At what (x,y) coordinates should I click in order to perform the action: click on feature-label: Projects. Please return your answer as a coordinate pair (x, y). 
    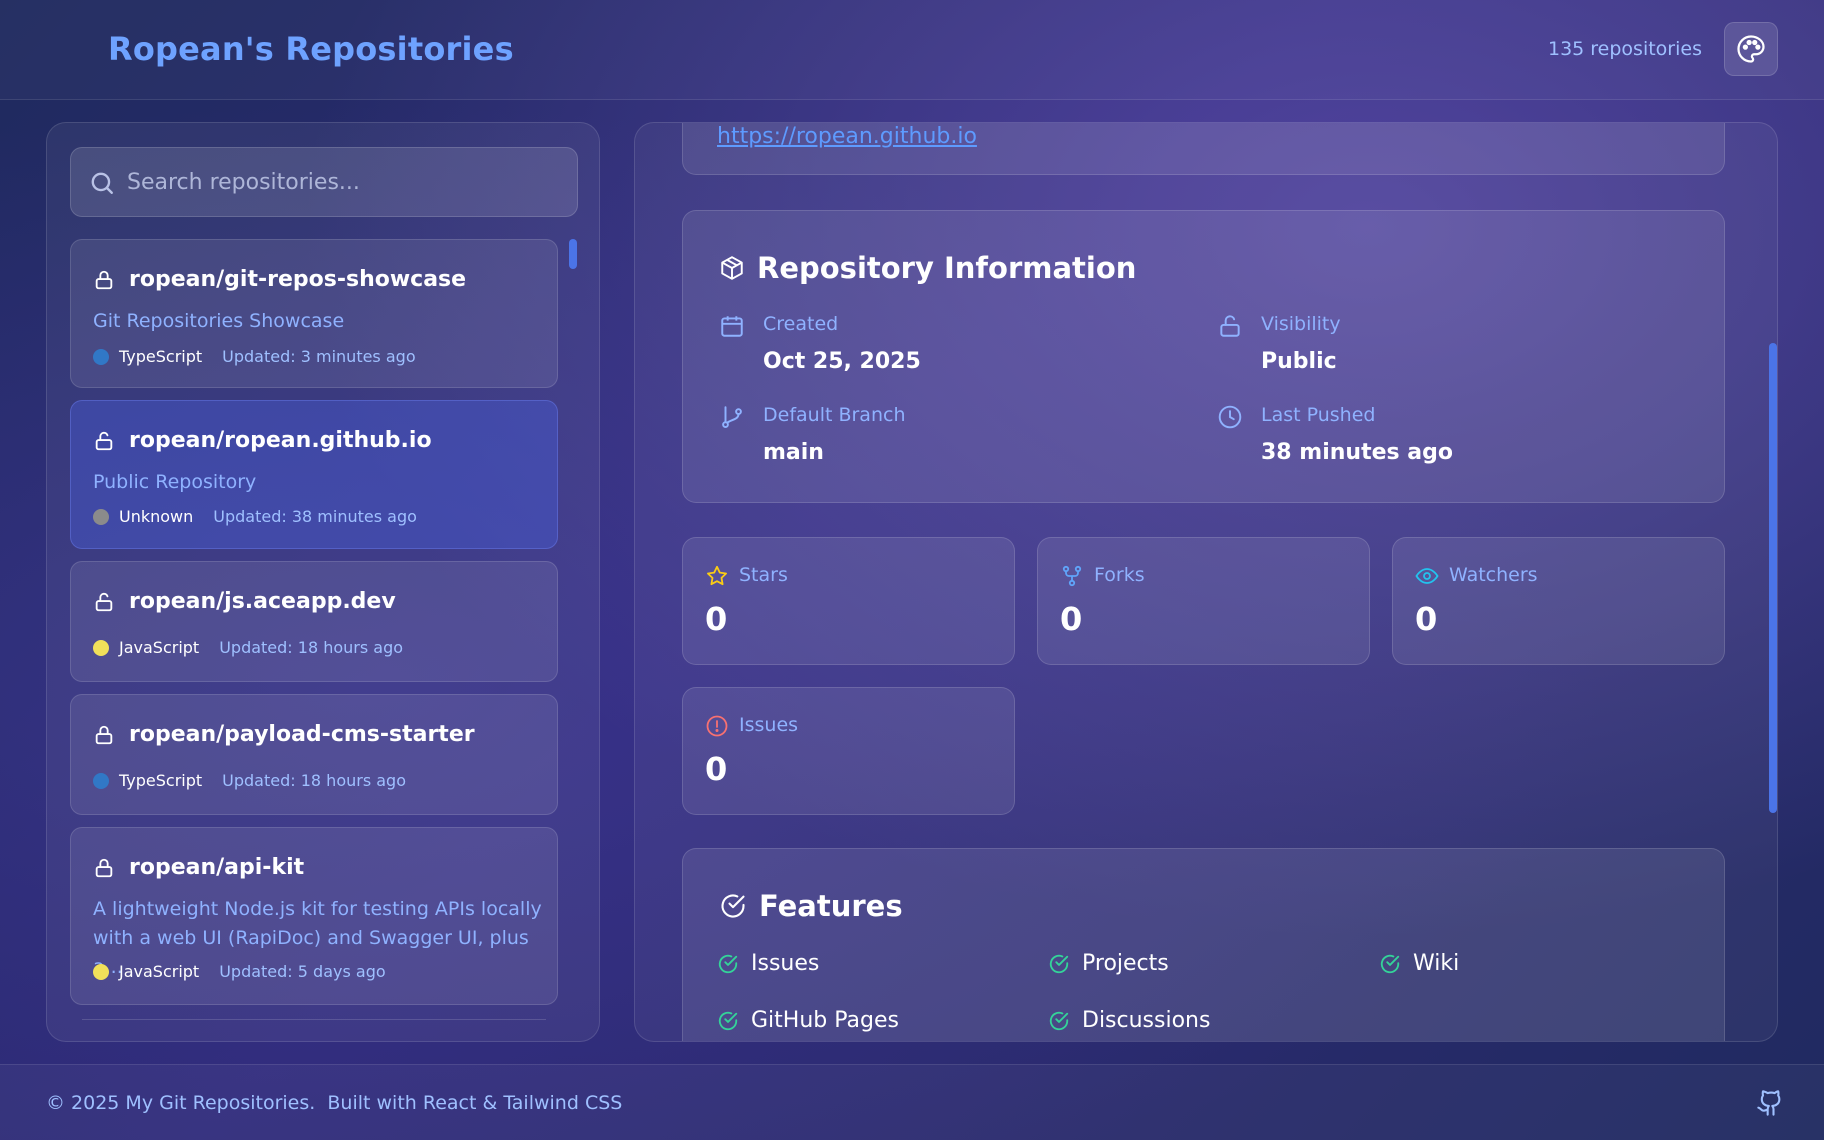
    Looking at the image, I should click on (1125, 963).